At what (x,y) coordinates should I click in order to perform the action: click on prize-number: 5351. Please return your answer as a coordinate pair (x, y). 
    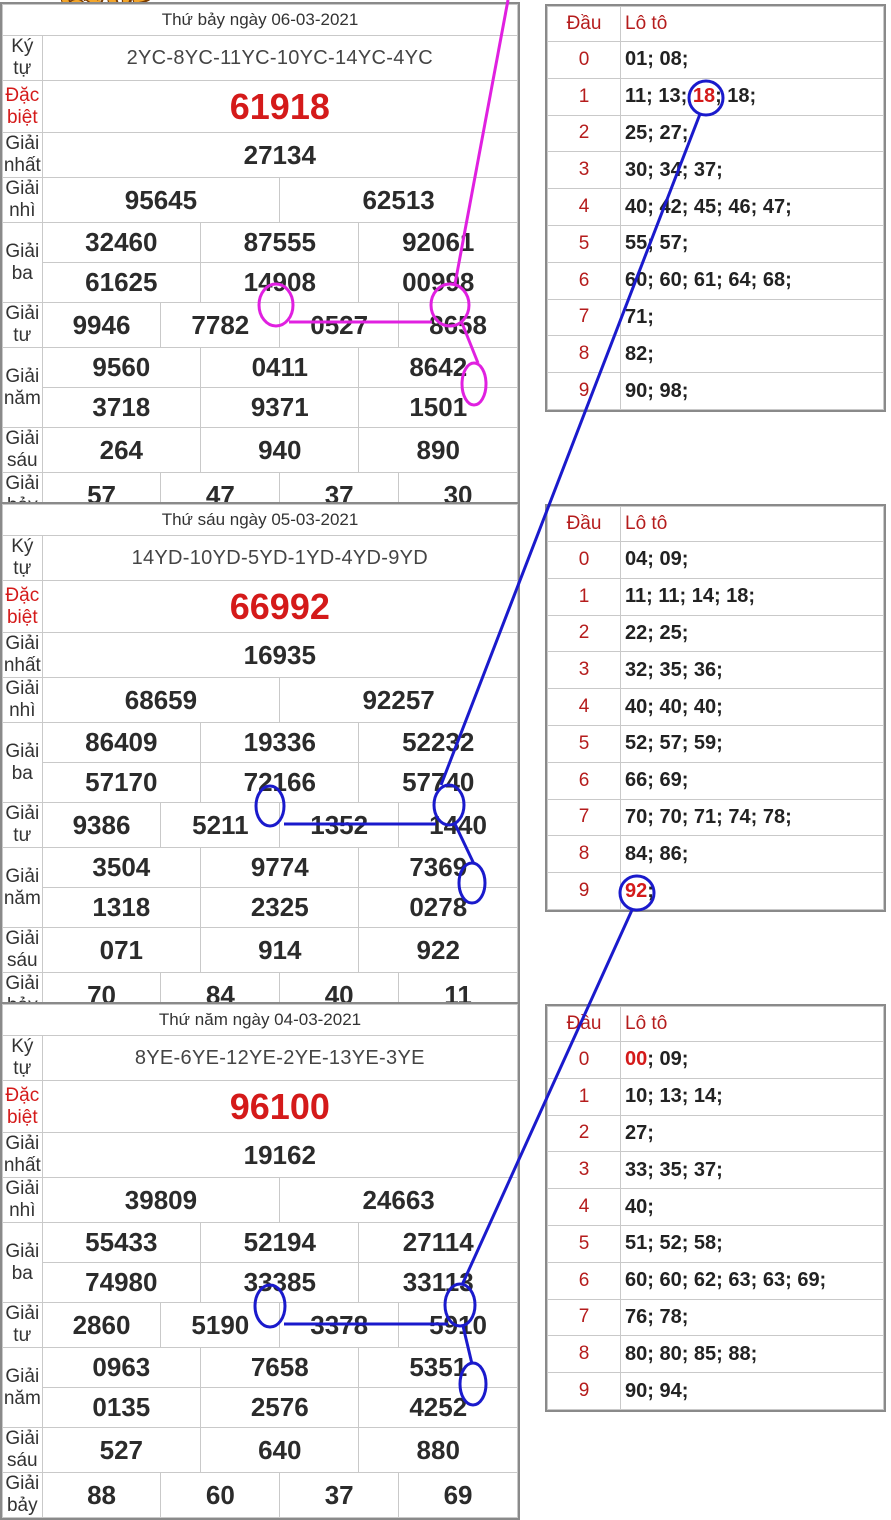
    Looking at the image, I should click on (438, 1367).